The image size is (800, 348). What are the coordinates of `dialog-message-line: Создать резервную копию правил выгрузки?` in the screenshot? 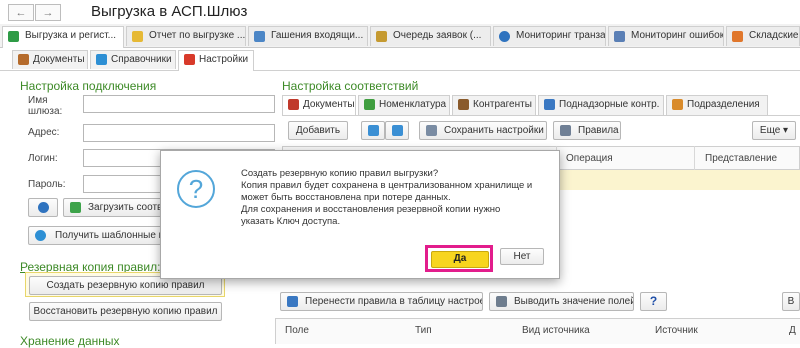 It's located at (340, 173).